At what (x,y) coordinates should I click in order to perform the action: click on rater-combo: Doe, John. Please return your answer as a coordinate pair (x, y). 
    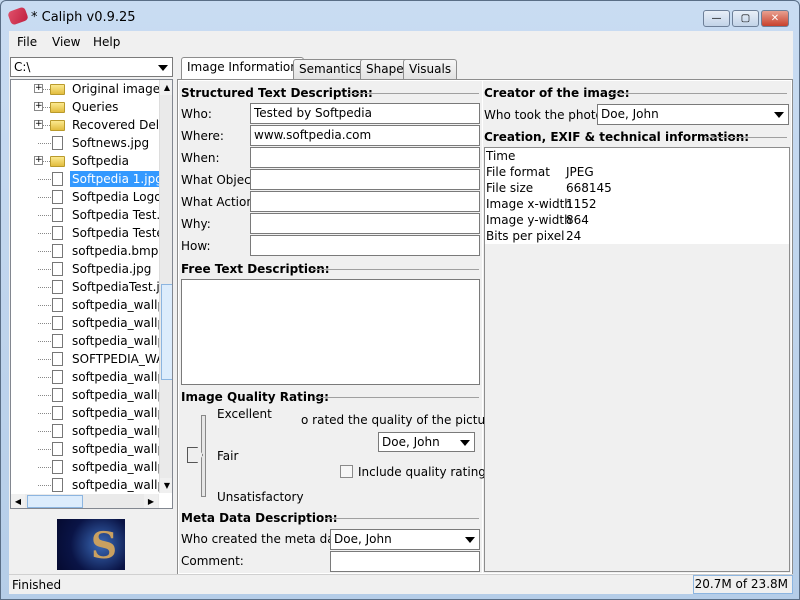
    Looking at the image, I should click on (426, 442).